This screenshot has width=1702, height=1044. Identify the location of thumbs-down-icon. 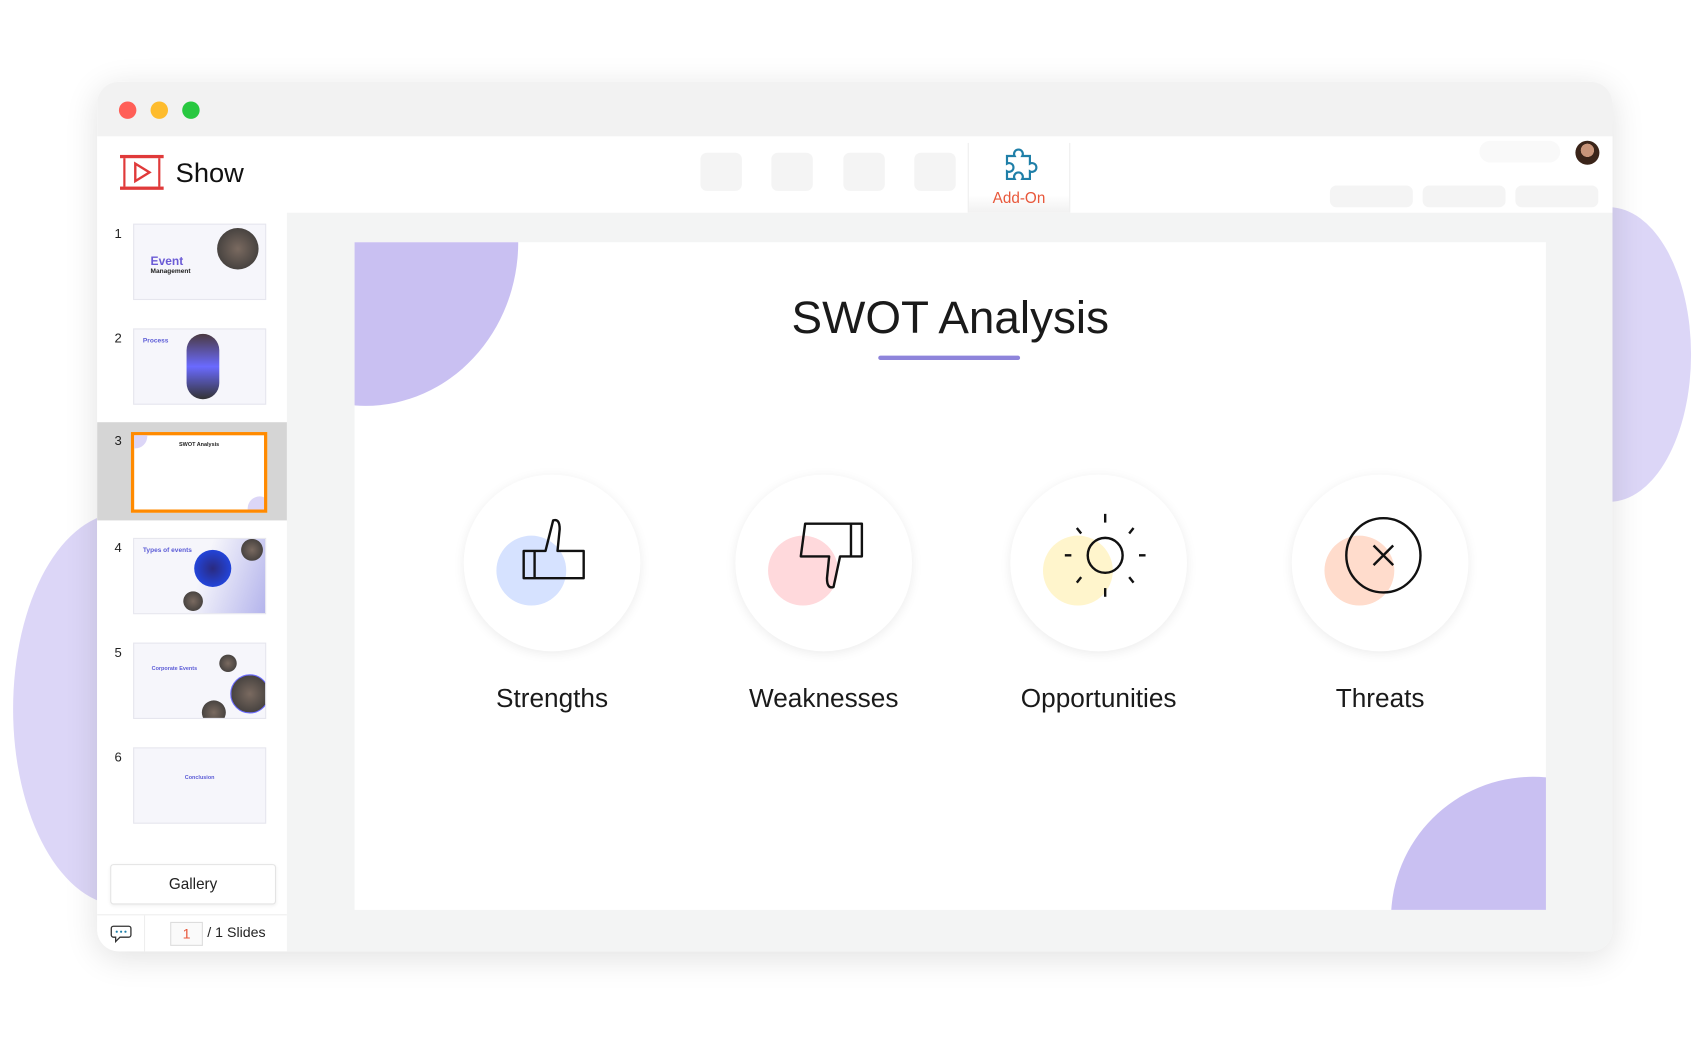
(816, 564).